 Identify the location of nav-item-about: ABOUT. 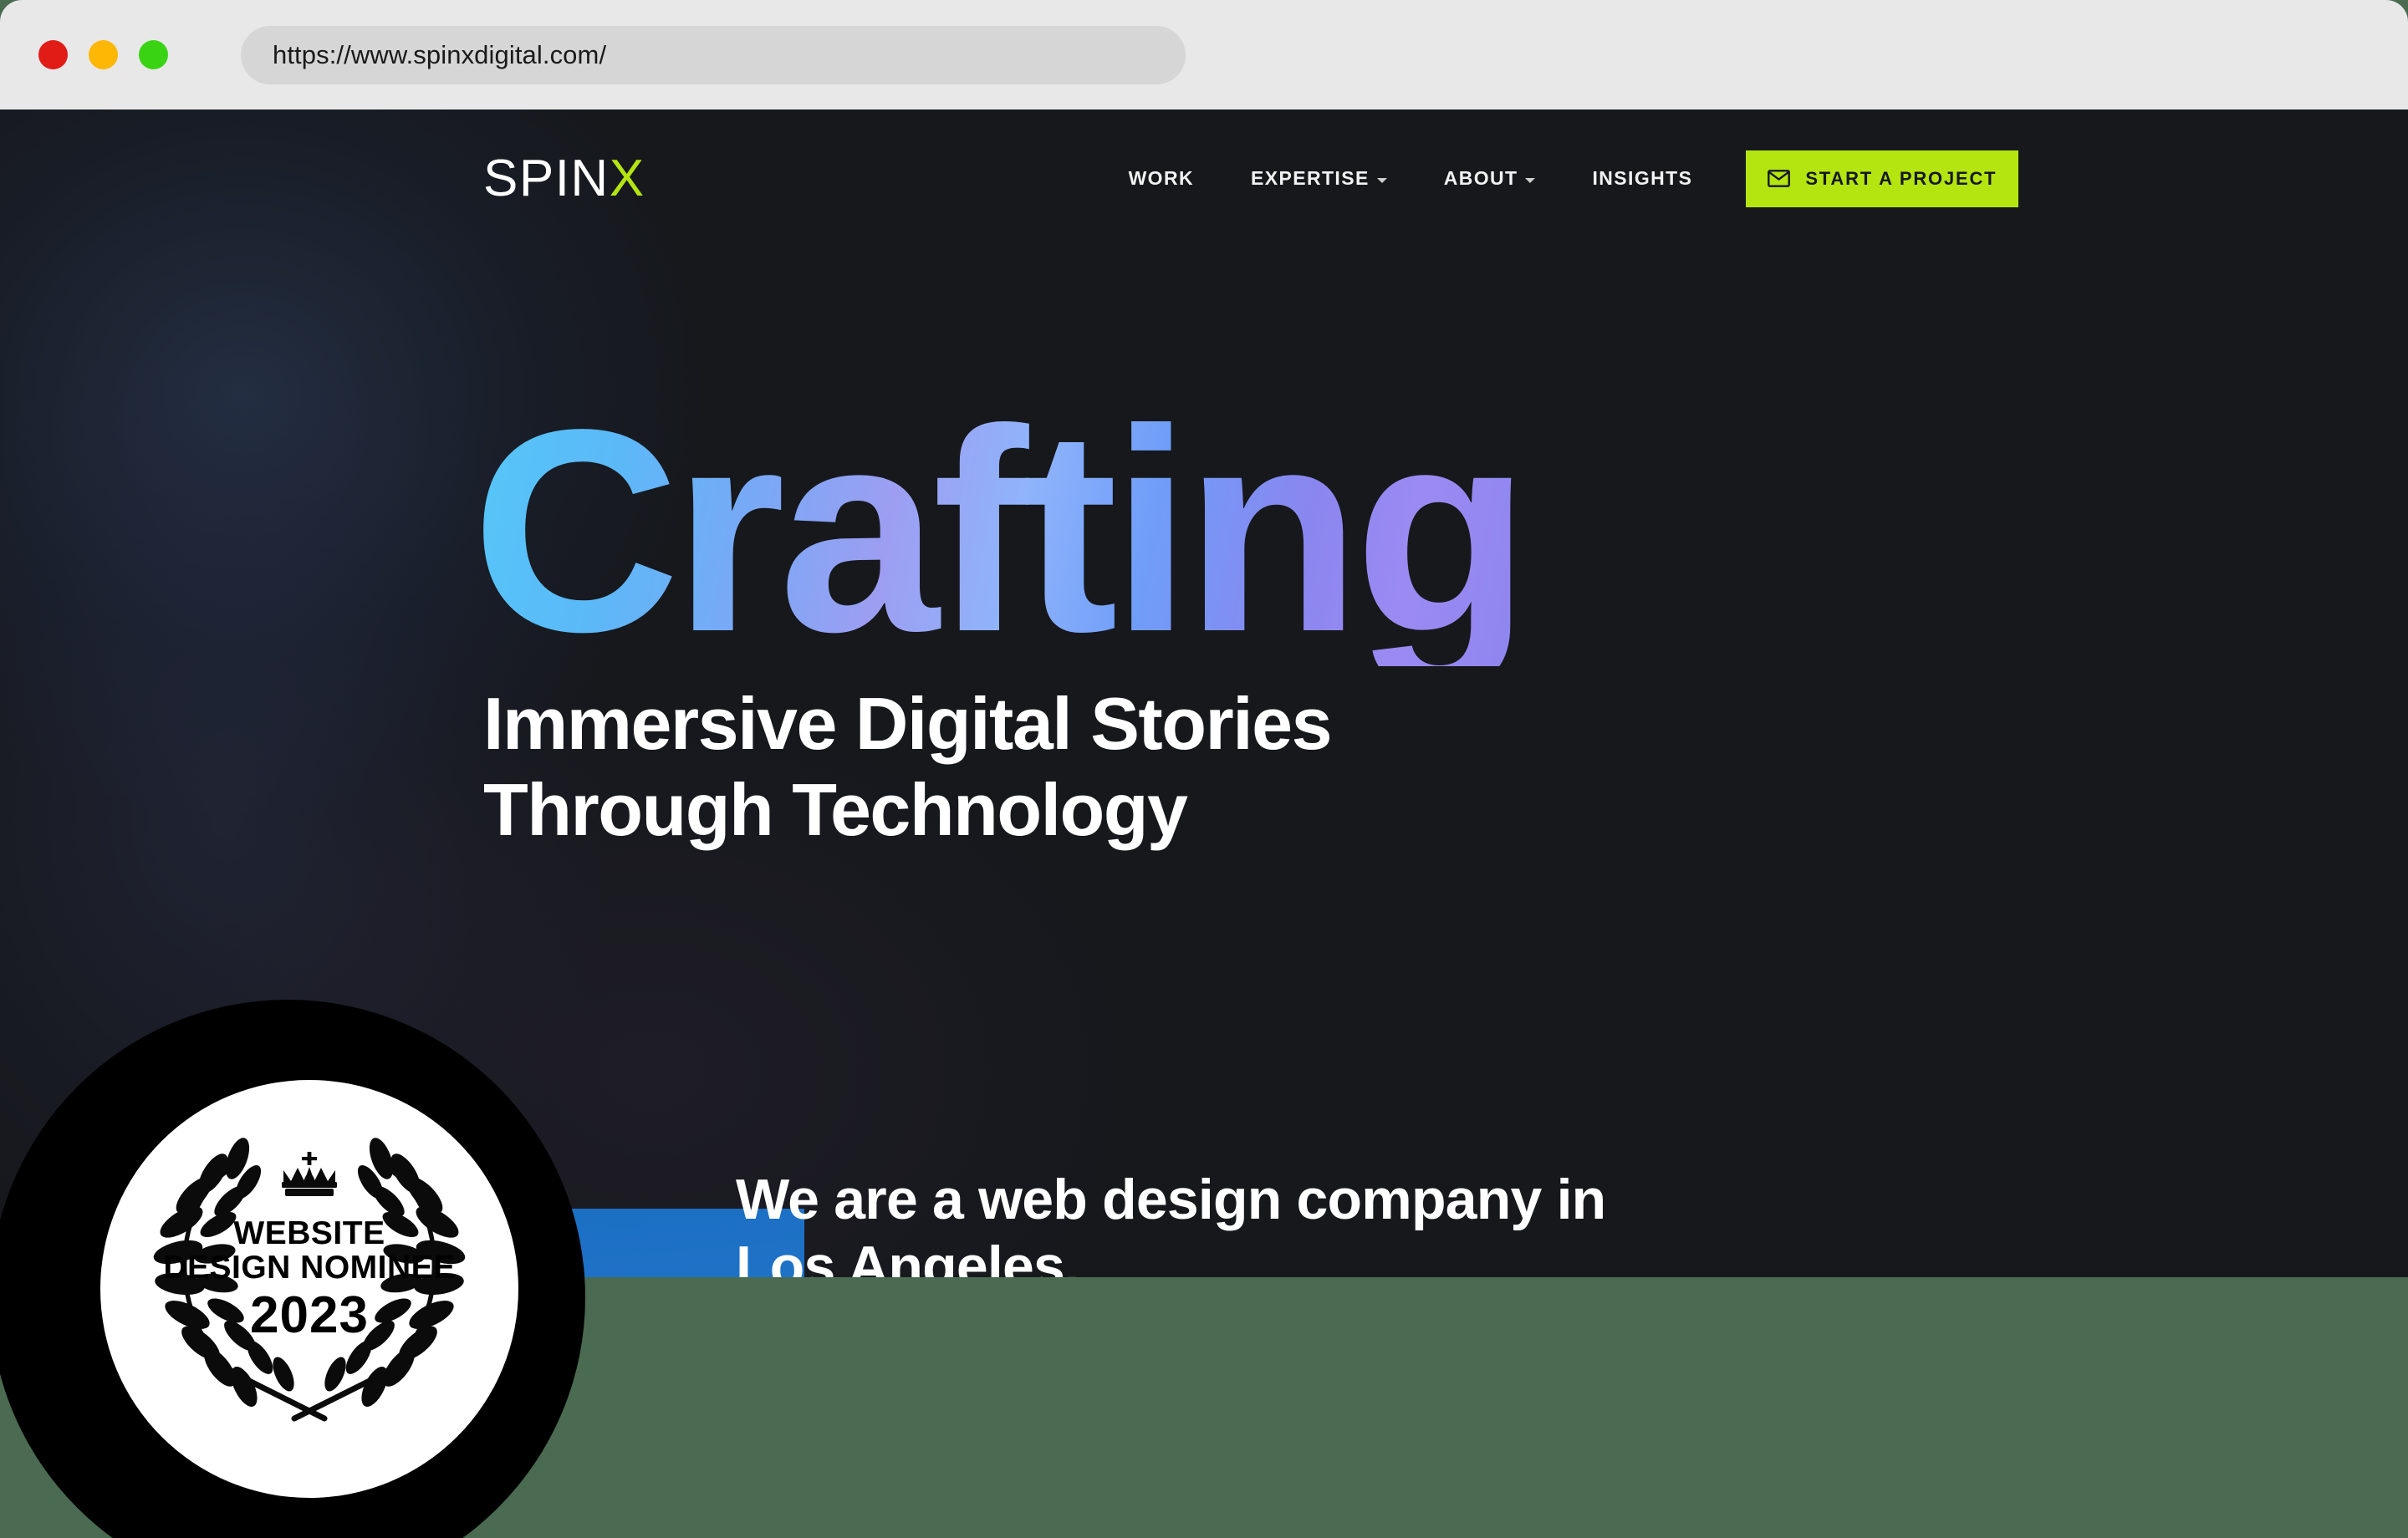
(1490, 178).